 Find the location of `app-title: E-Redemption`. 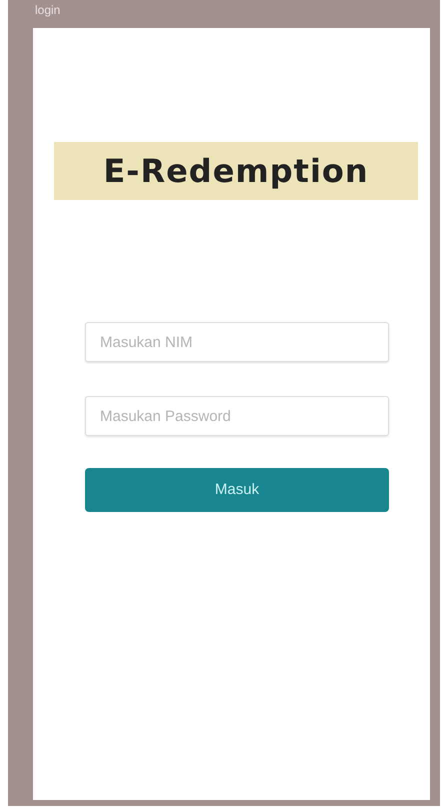

app-title: E-Redemption is located at coordinates (236, 171).